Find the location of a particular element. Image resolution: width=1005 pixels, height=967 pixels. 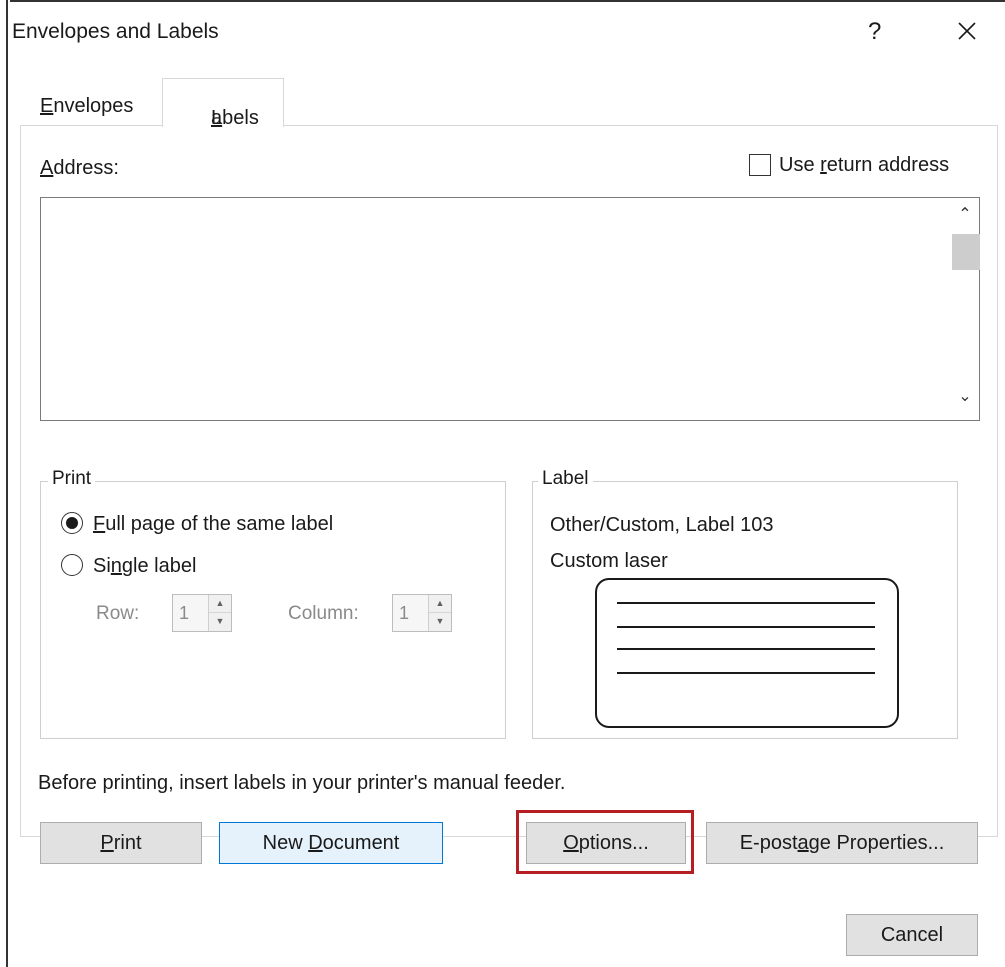

cancel-button: Cancel is located at coordinates (912, 935).